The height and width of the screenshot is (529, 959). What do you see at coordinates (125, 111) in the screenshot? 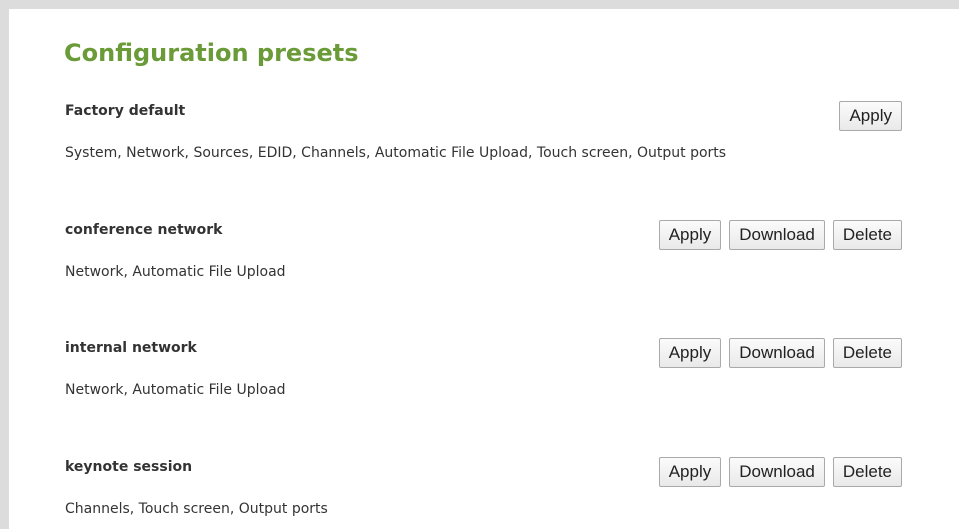
I see `preset-name-factory-default: Factory default` at bounding box center [125, 111].